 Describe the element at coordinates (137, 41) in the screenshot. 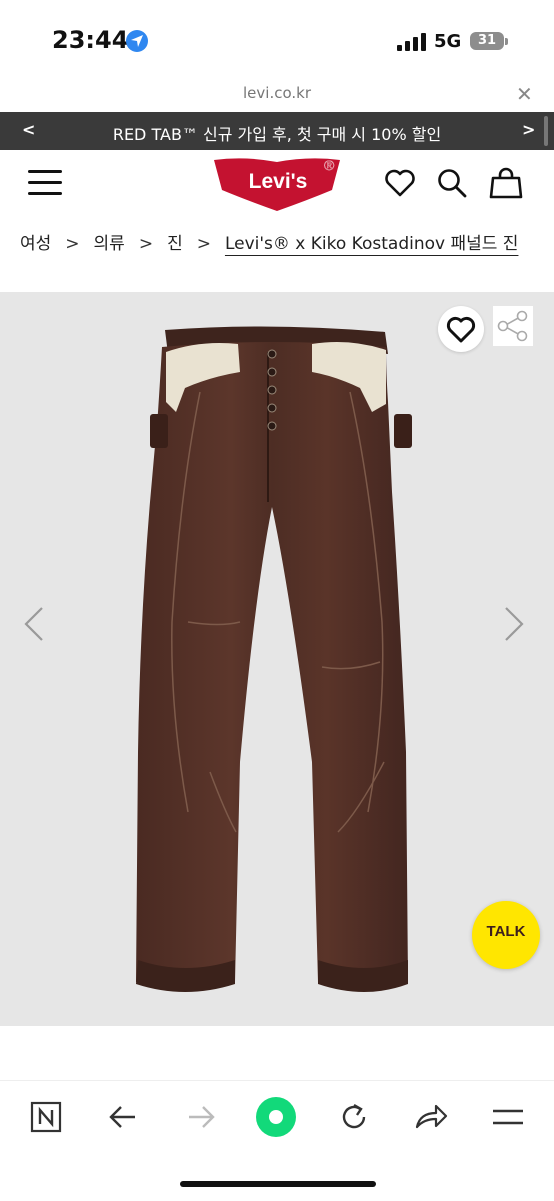

I see `location-icon` at that location.